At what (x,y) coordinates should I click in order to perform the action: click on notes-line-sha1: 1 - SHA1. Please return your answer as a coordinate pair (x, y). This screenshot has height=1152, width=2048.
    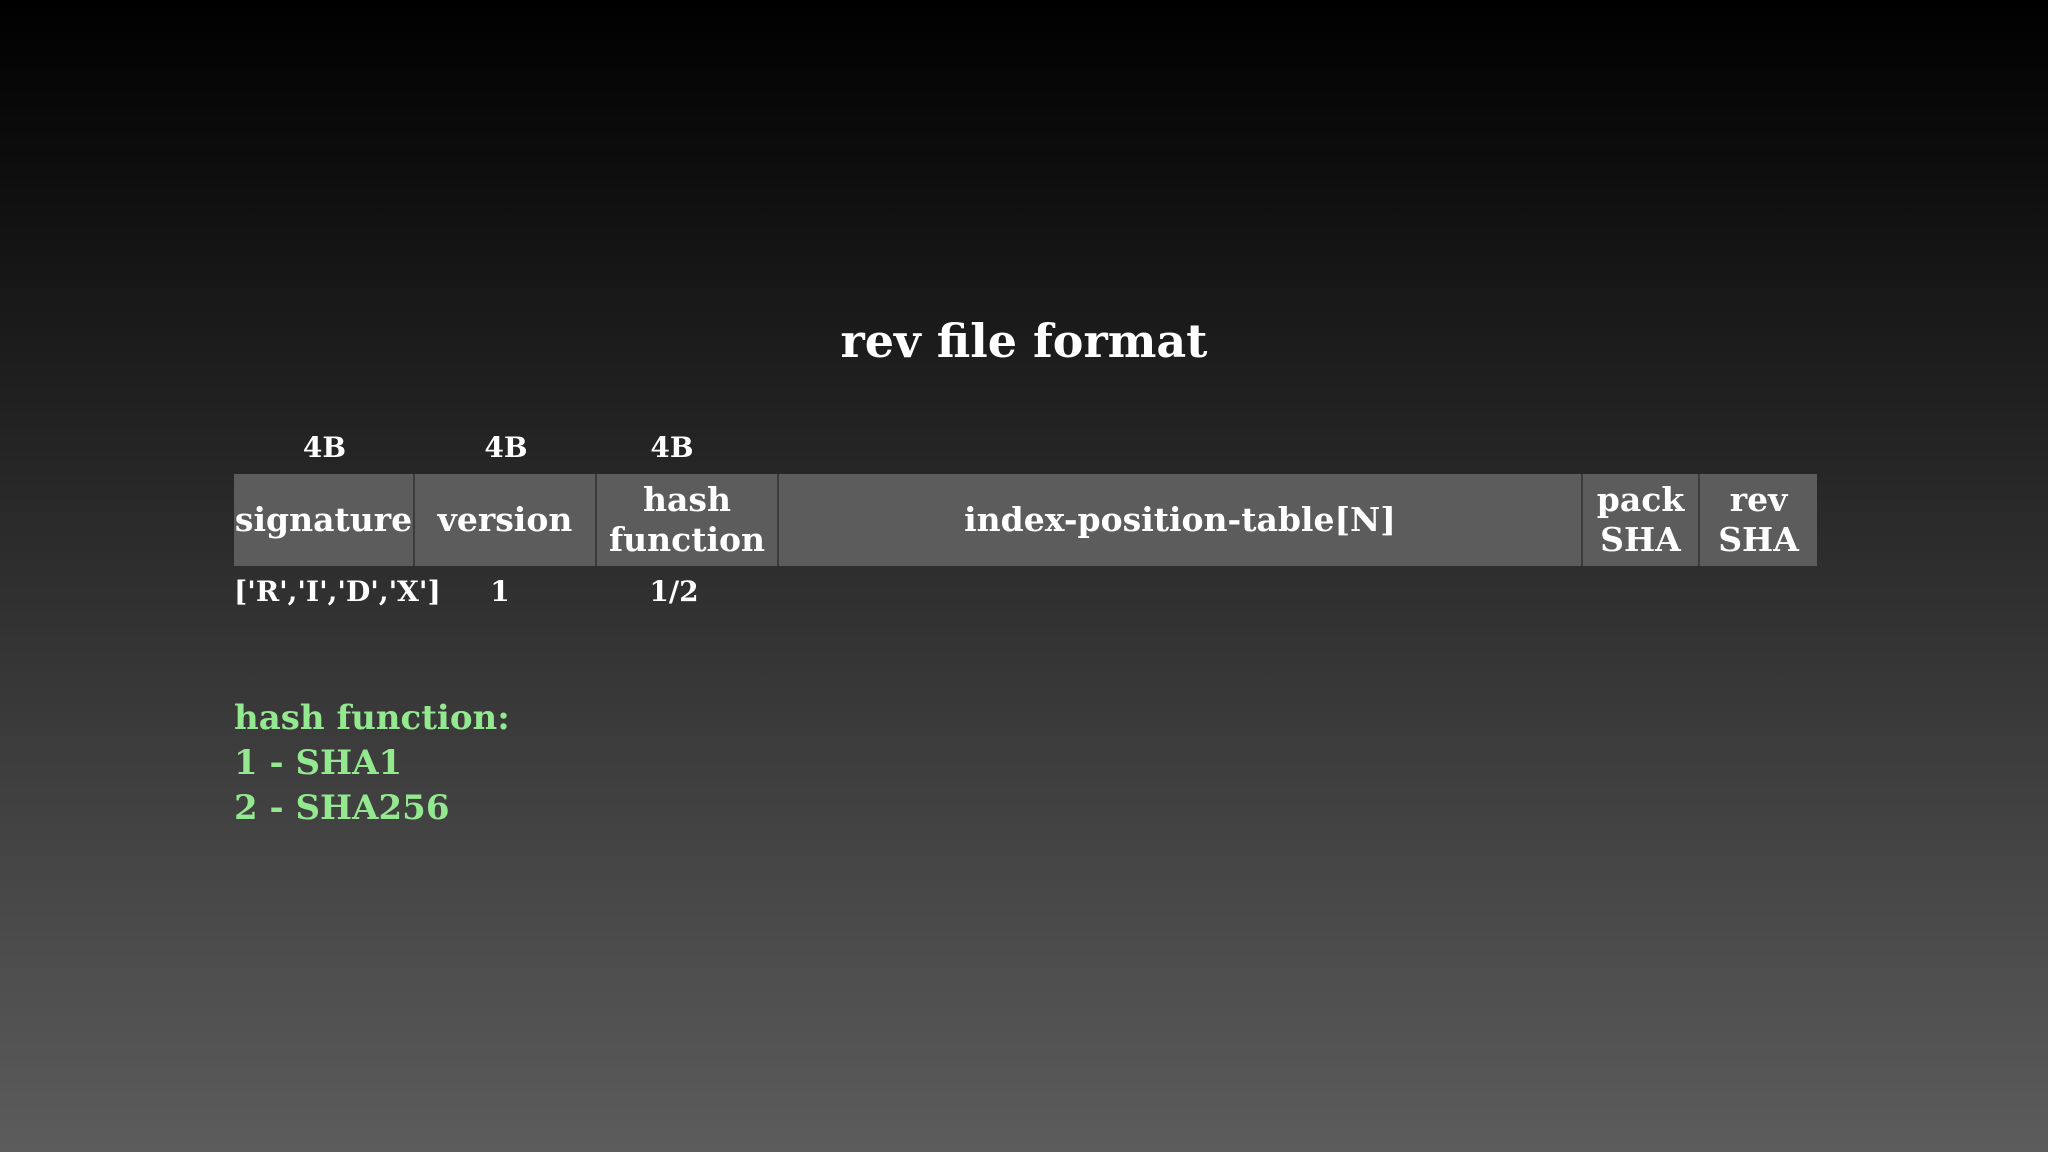
    Looking at the image, I should click on (318, 763).